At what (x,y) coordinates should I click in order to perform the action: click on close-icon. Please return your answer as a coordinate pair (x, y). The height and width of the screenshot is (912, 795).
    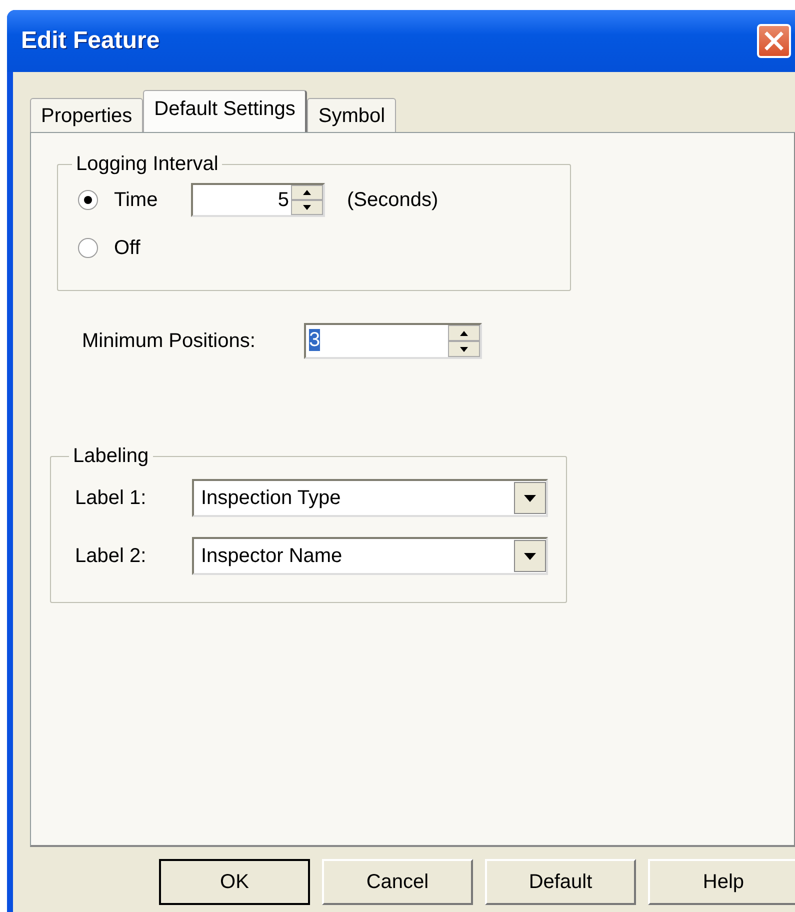
    Looking at the image, I should click on (774, 41).